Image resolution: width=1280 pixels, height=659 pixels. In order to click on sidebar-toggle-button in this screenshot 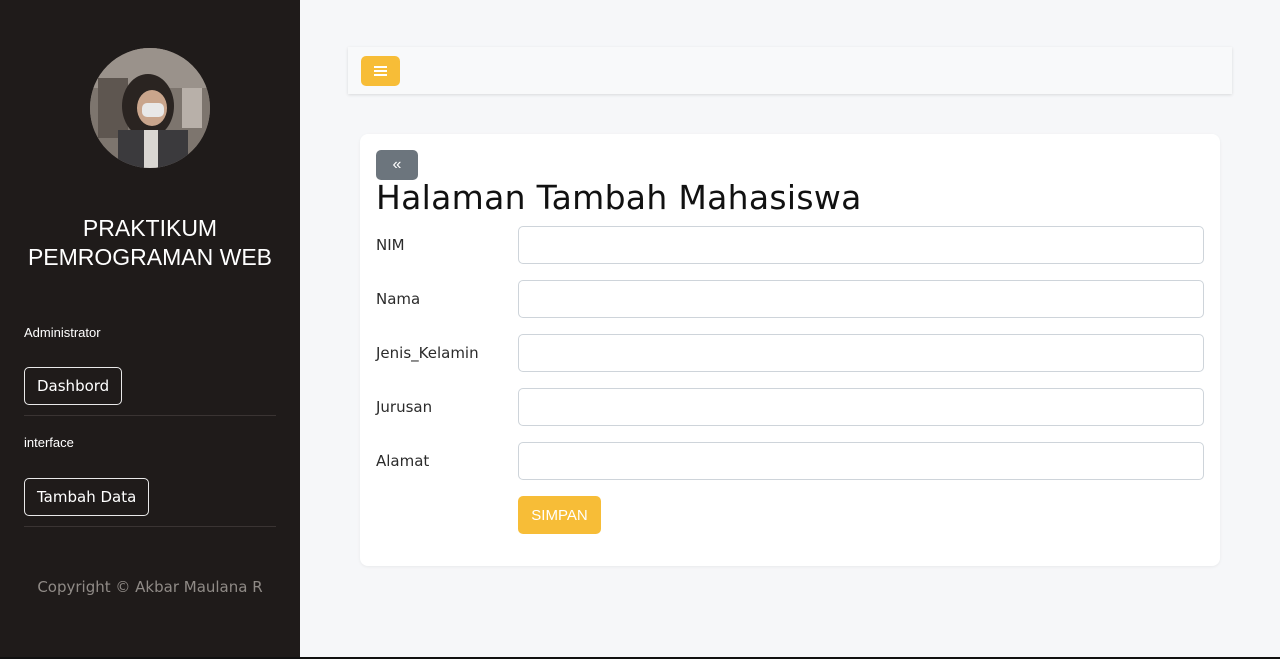, I will do `click(380, 71)`.